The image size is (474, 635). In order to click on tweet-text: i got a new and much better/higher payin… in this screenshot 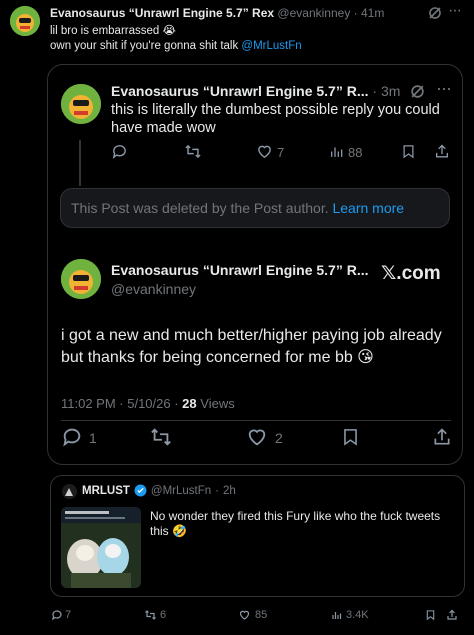, I will do `click(251, 346)`.